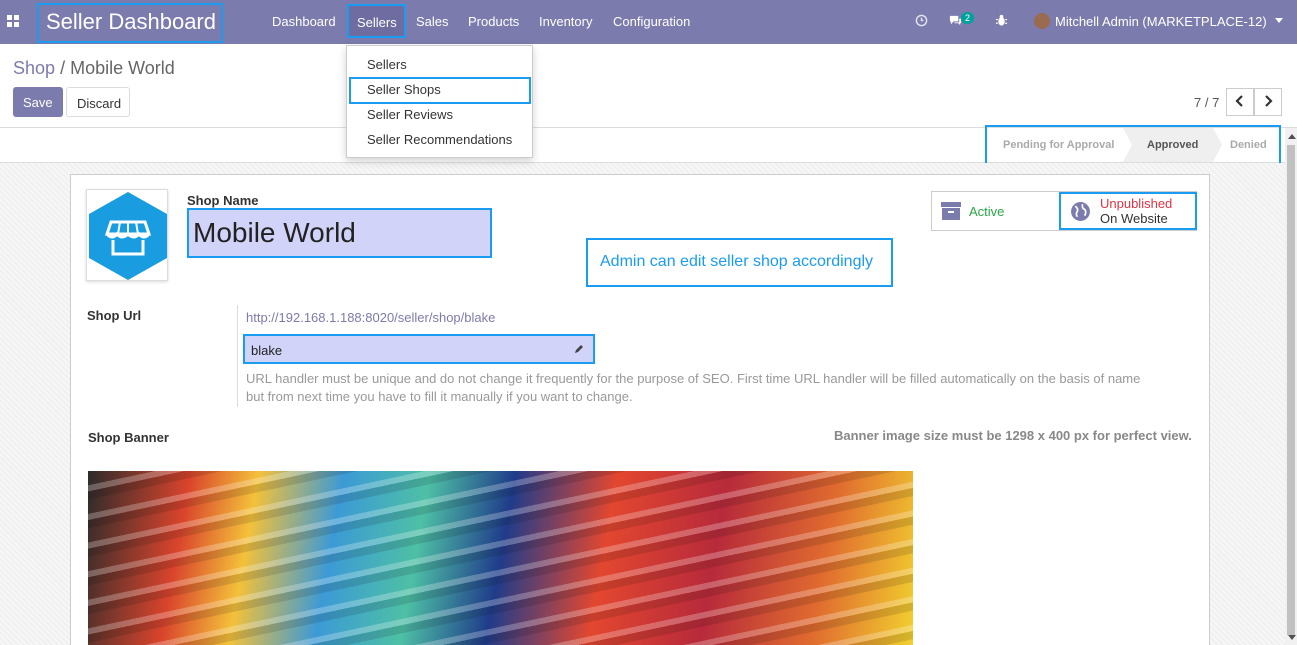 The height and width of the screenshot is (645, 1297). I want to click on pager-next-button, so click(1268, 102).